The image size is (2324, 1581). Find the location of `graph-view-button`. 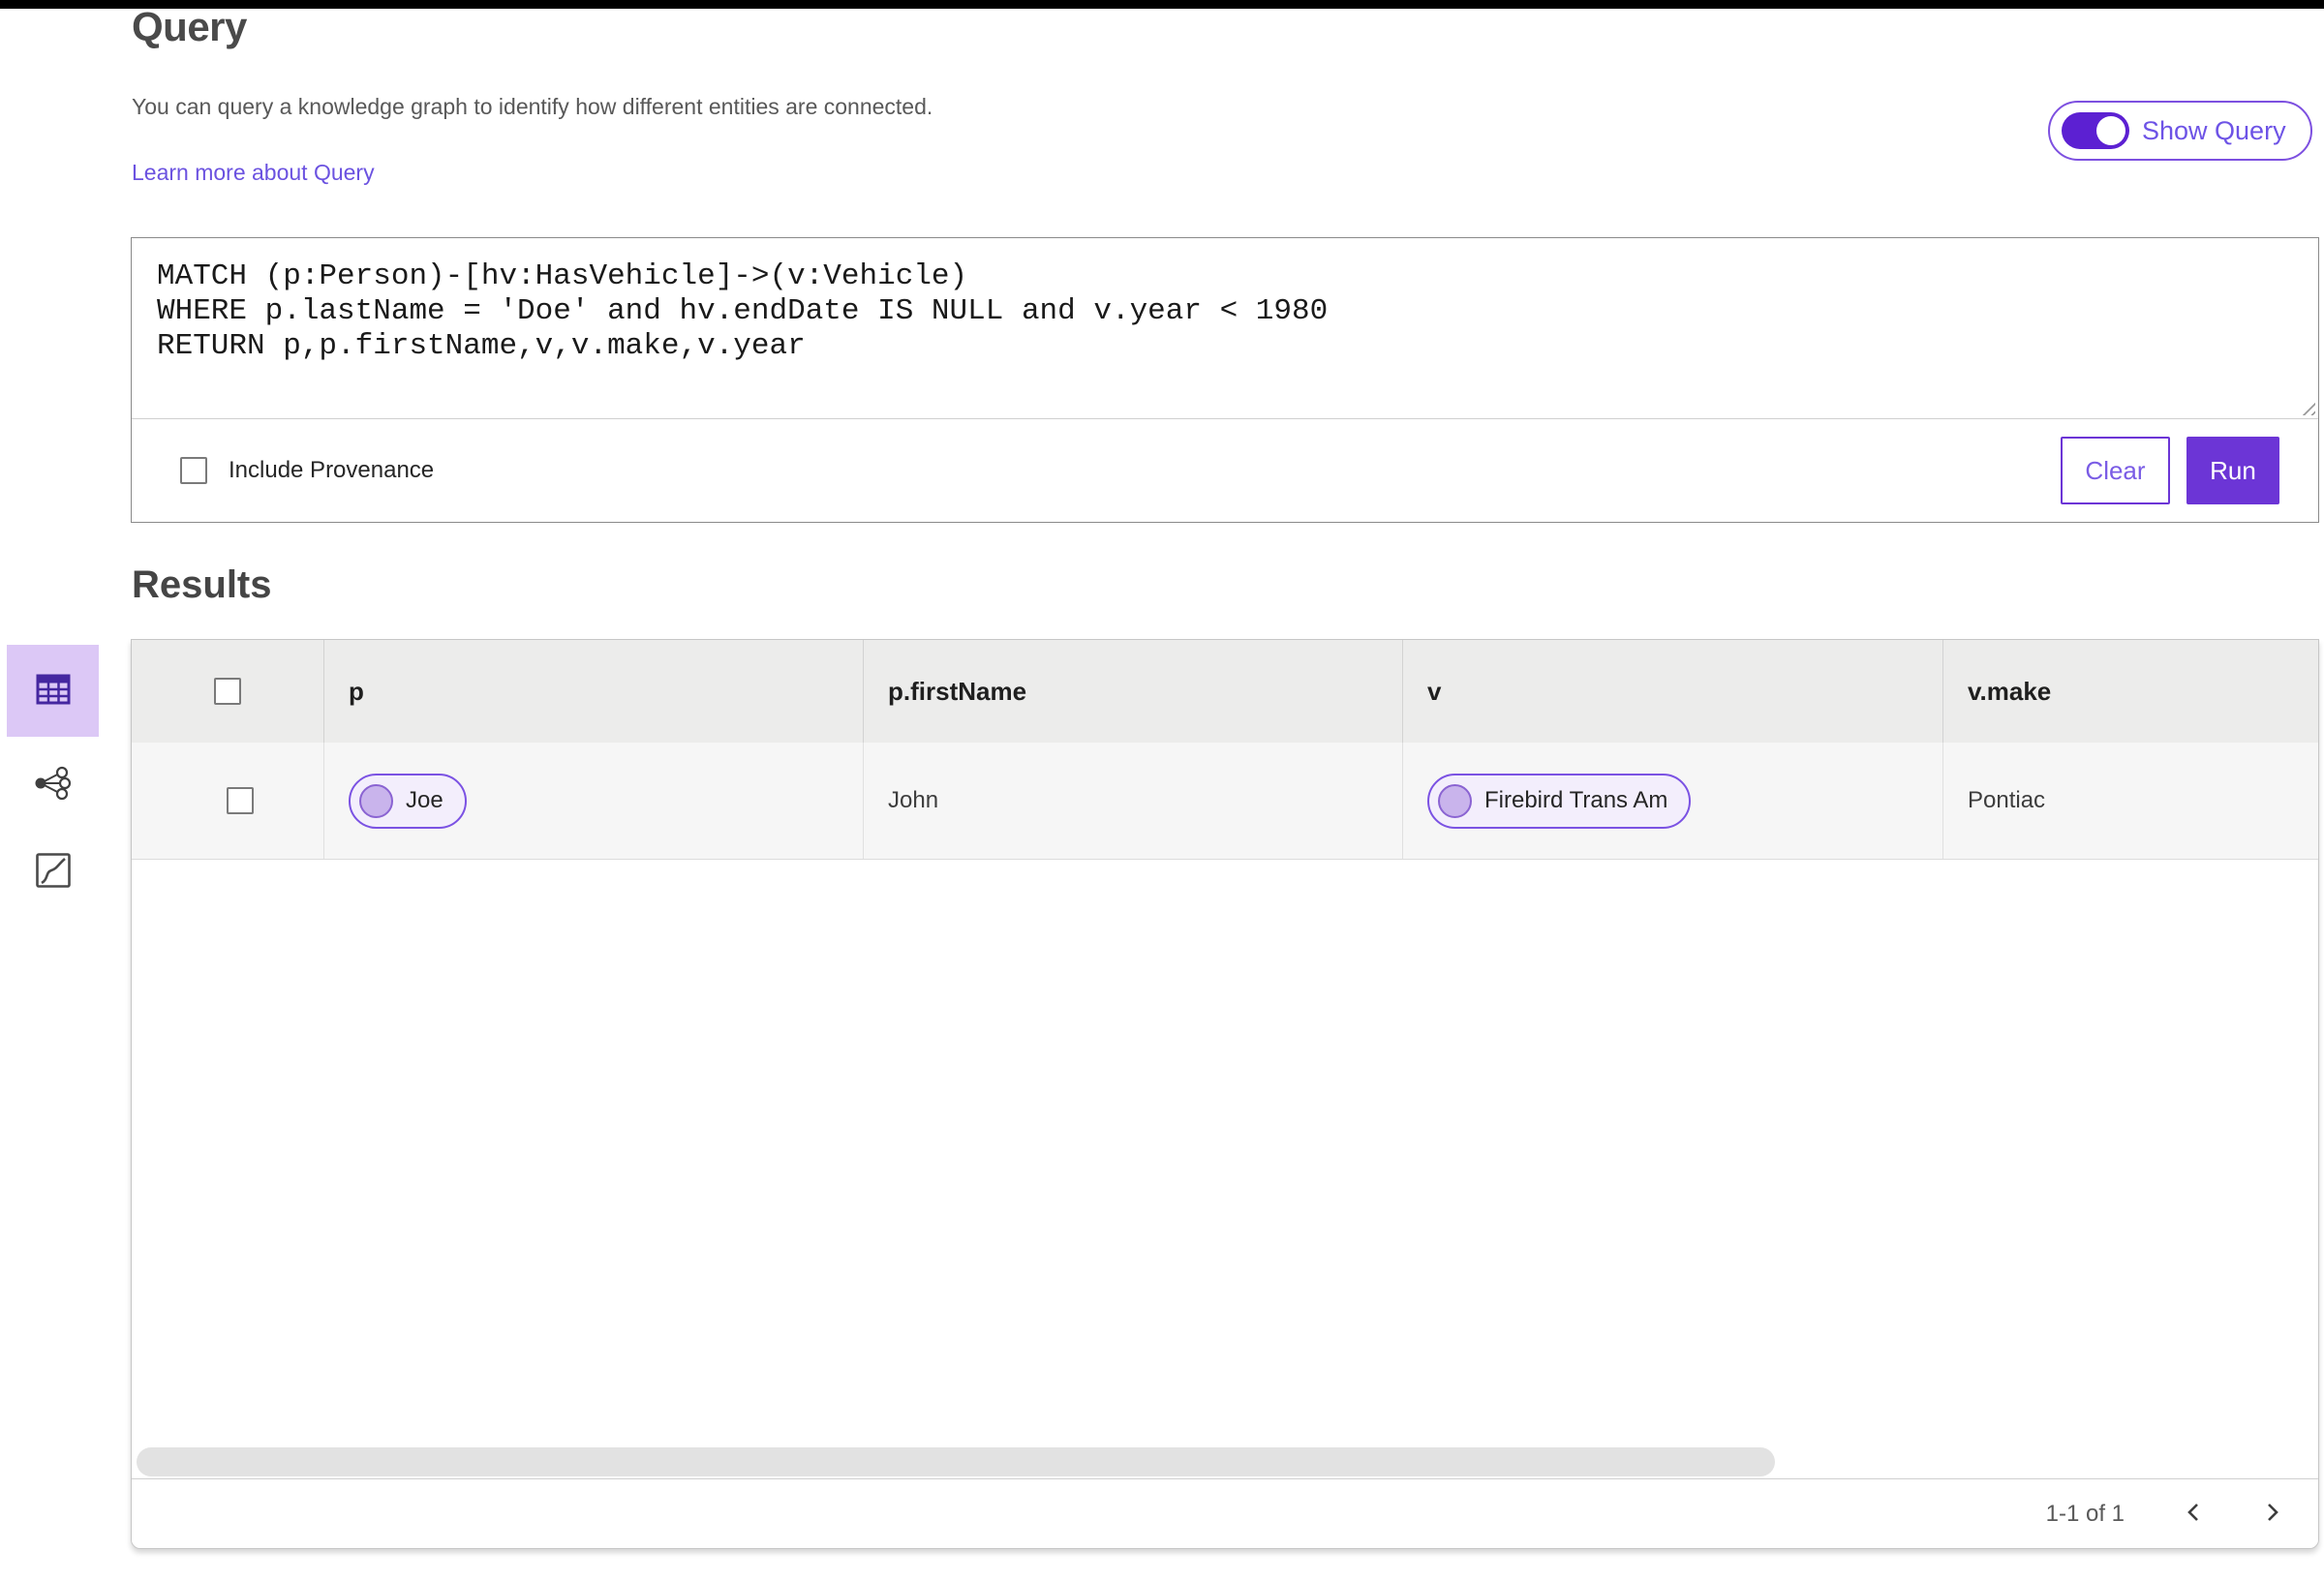

graph-view-button is located at coordinates (53, 784).